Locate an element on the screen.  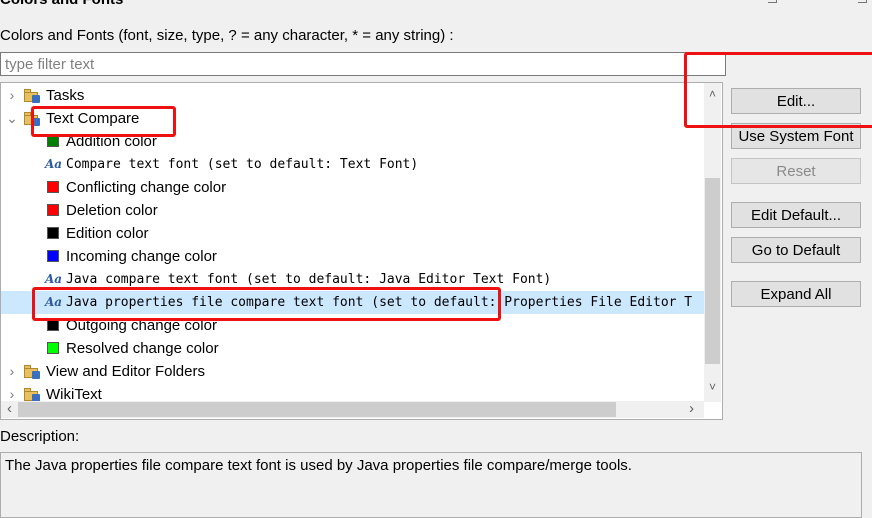
description-label: Description: is located at coordinates (40, 436).